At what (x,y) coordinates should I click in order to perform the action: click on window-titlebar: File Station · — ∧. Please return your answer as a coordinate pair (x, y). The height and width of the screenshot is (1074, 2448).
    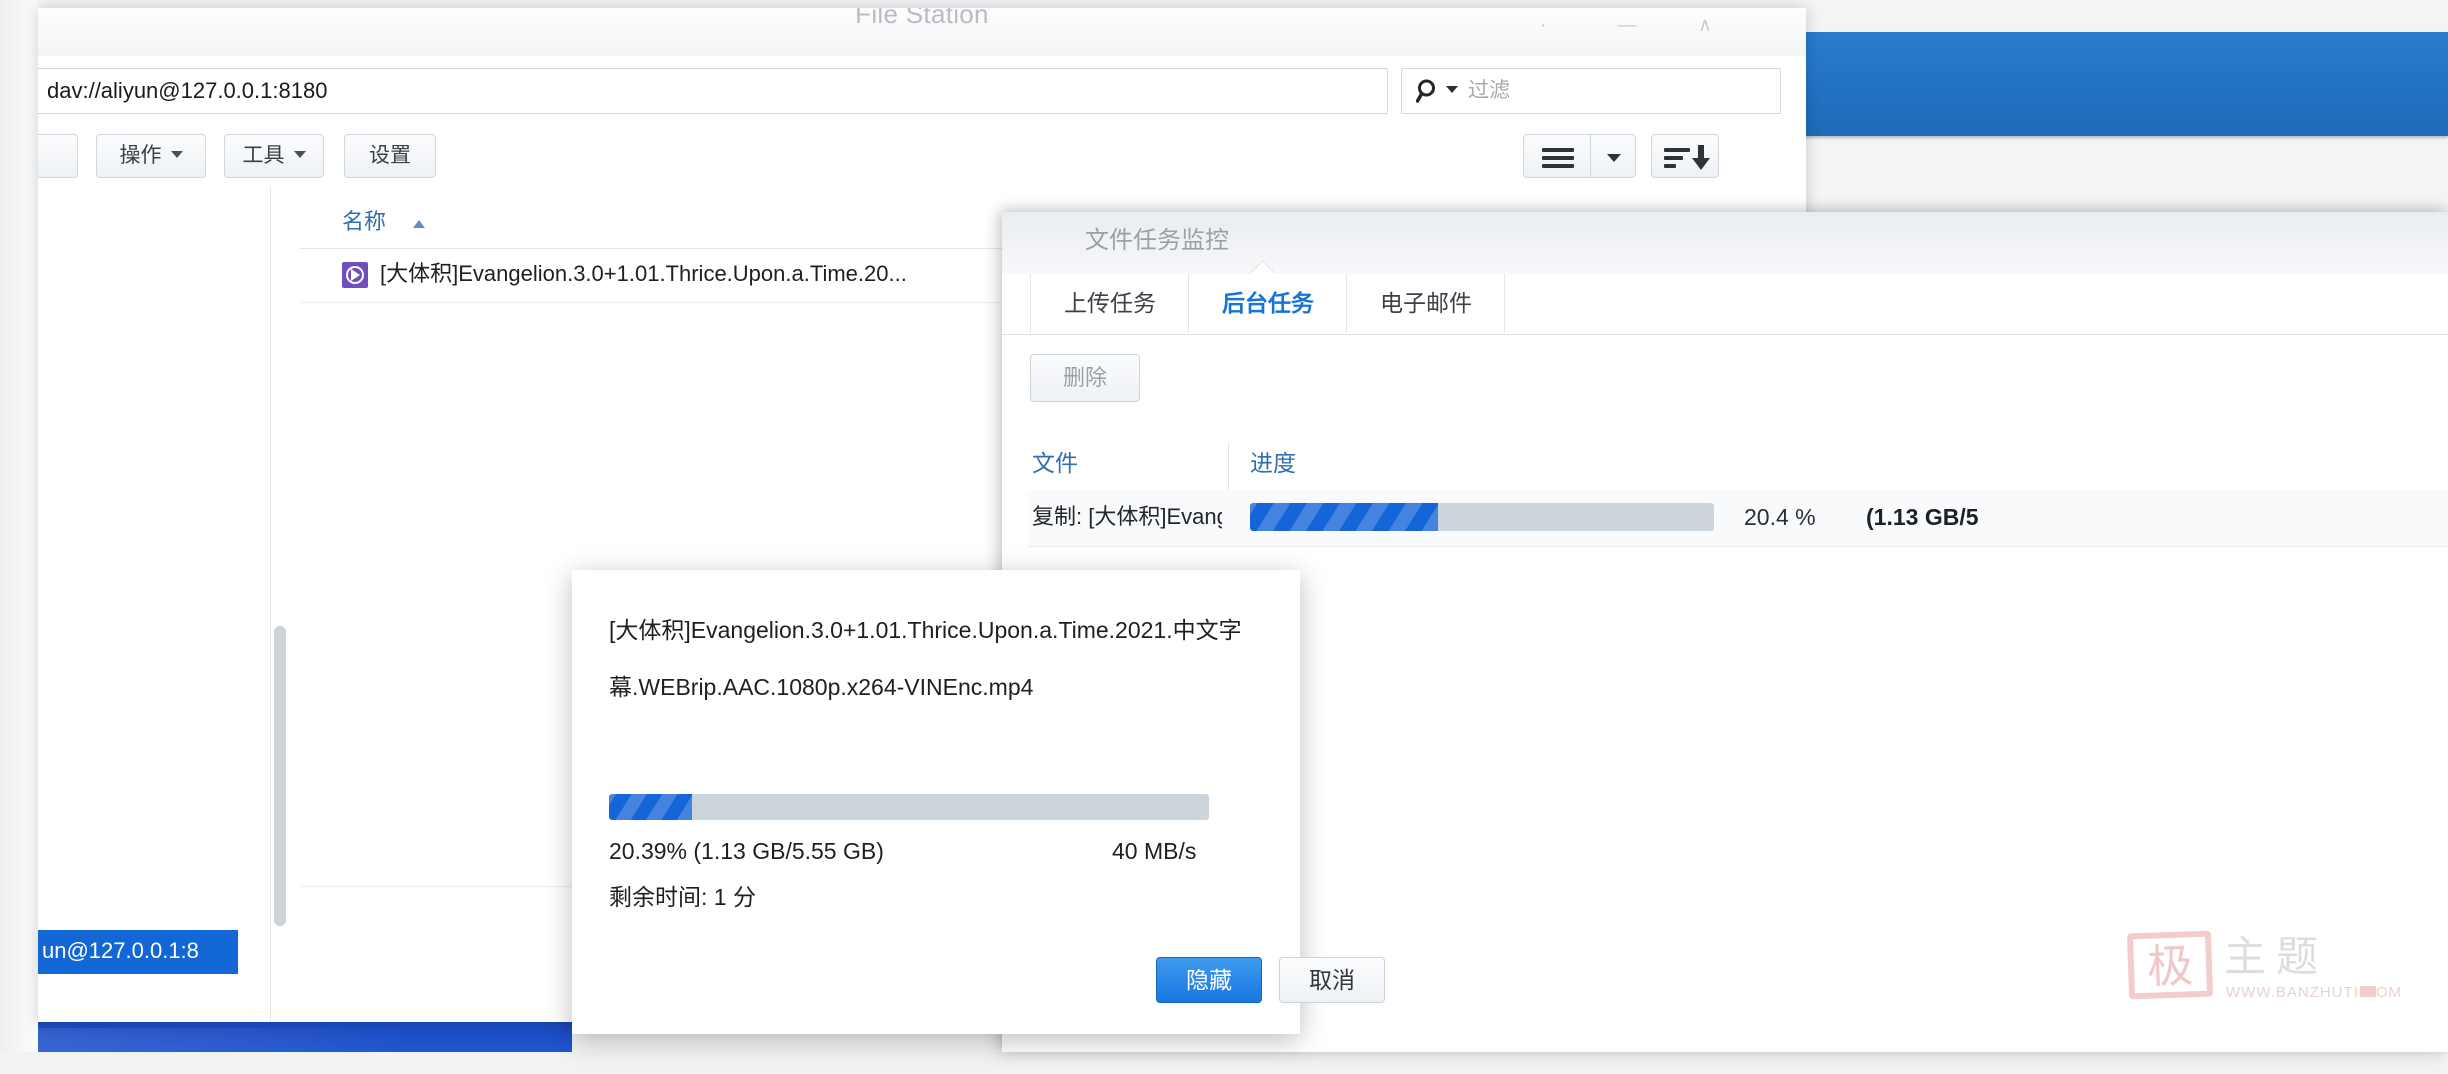
    Looking at the image, I should click on (922, 32).